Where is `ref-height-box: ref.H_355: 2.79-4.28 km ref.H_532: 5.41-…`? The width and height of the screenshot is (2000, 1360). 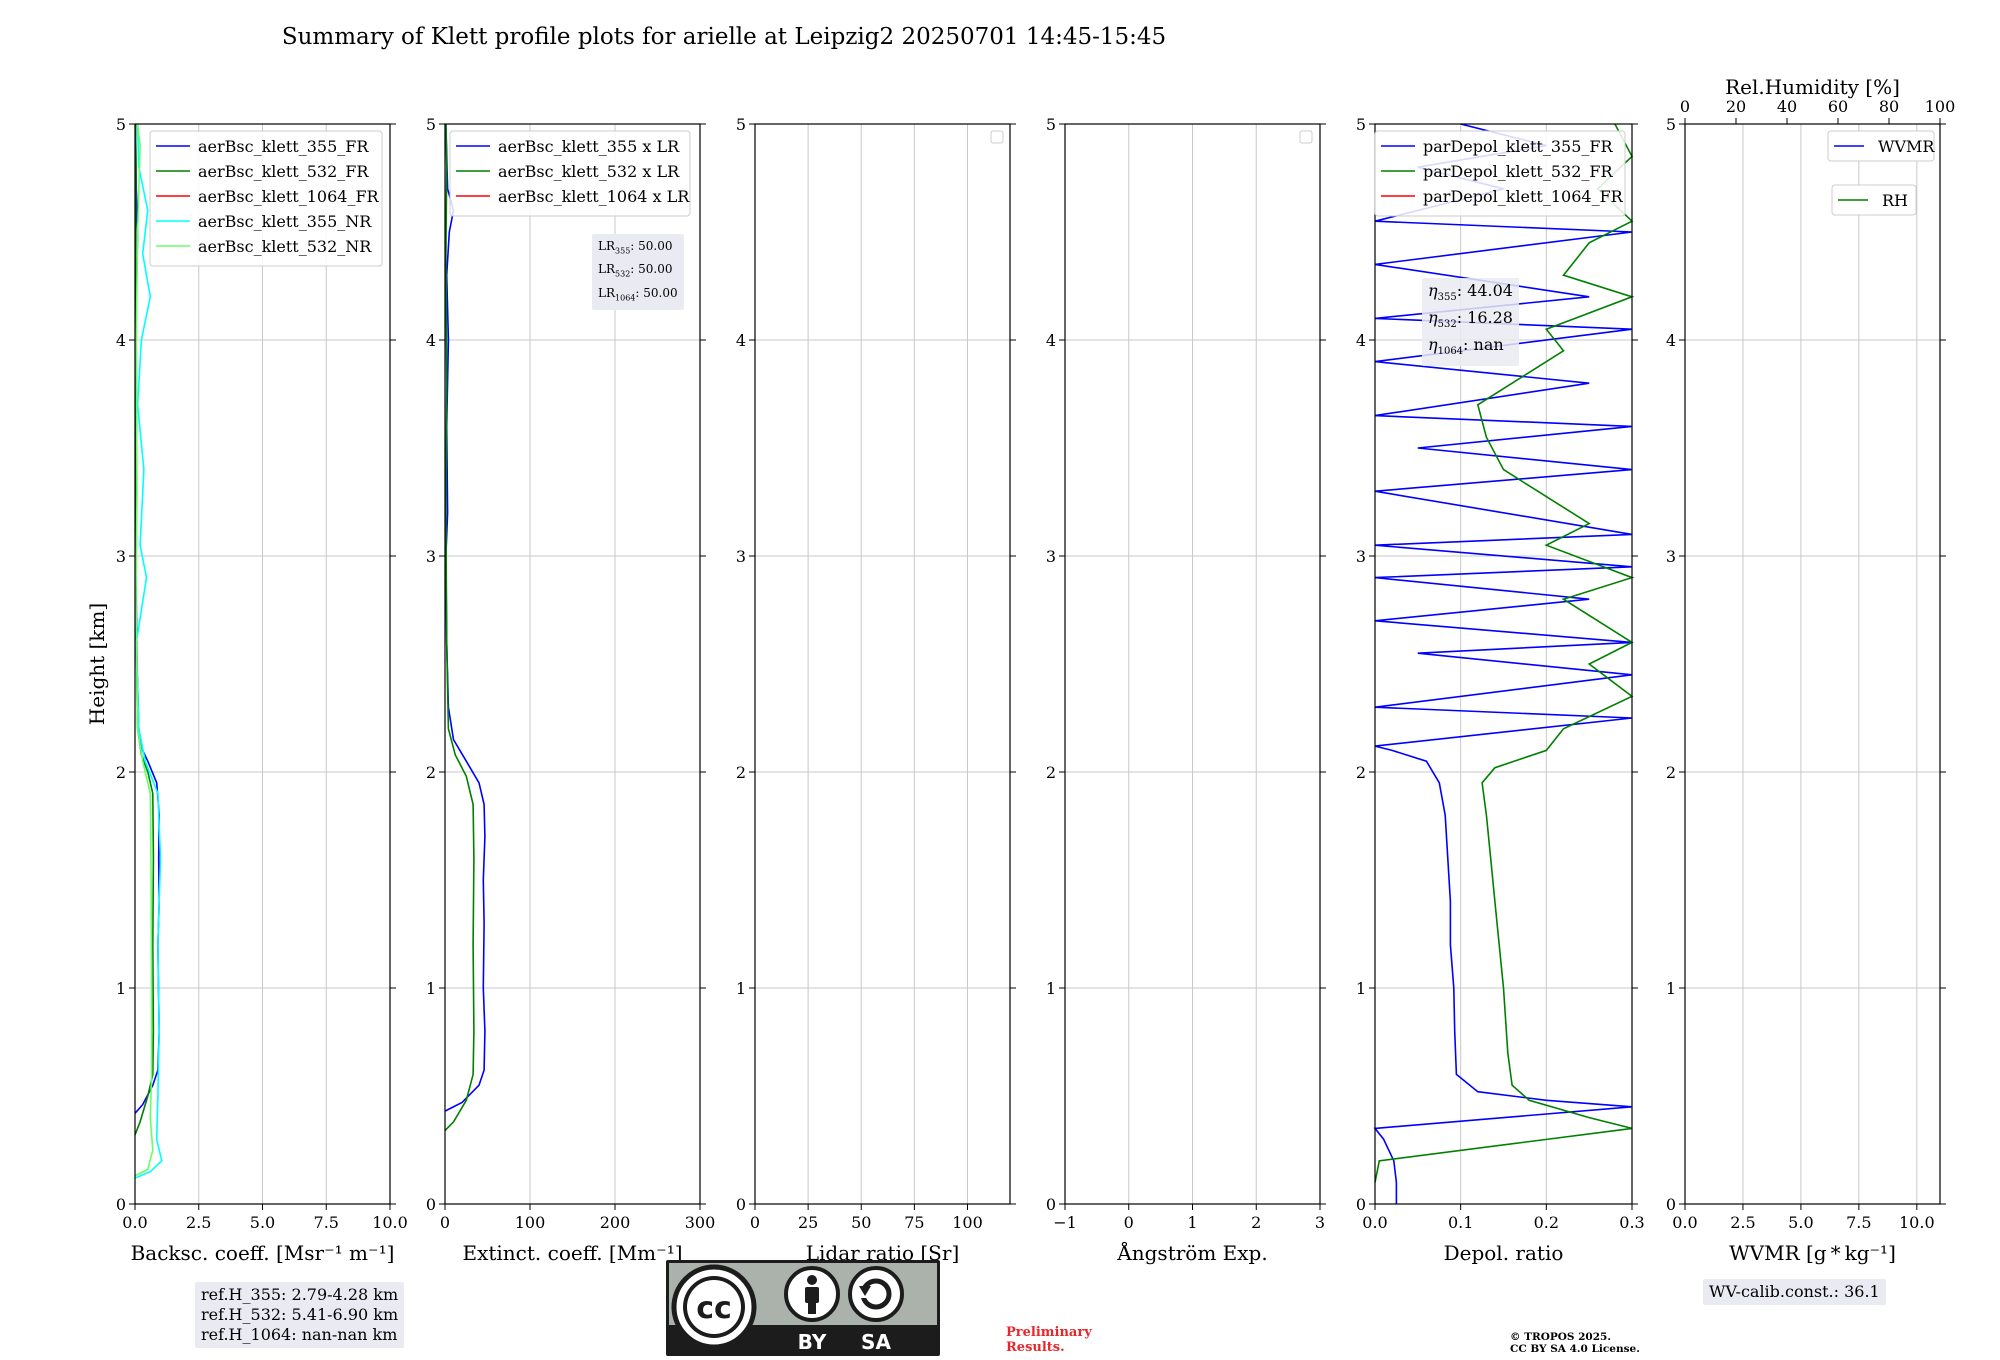
ref-height-box: ref.H_355: 2.79-4.28 km ref.H_532: 5.41-… is located at coordinates (300, 1315).